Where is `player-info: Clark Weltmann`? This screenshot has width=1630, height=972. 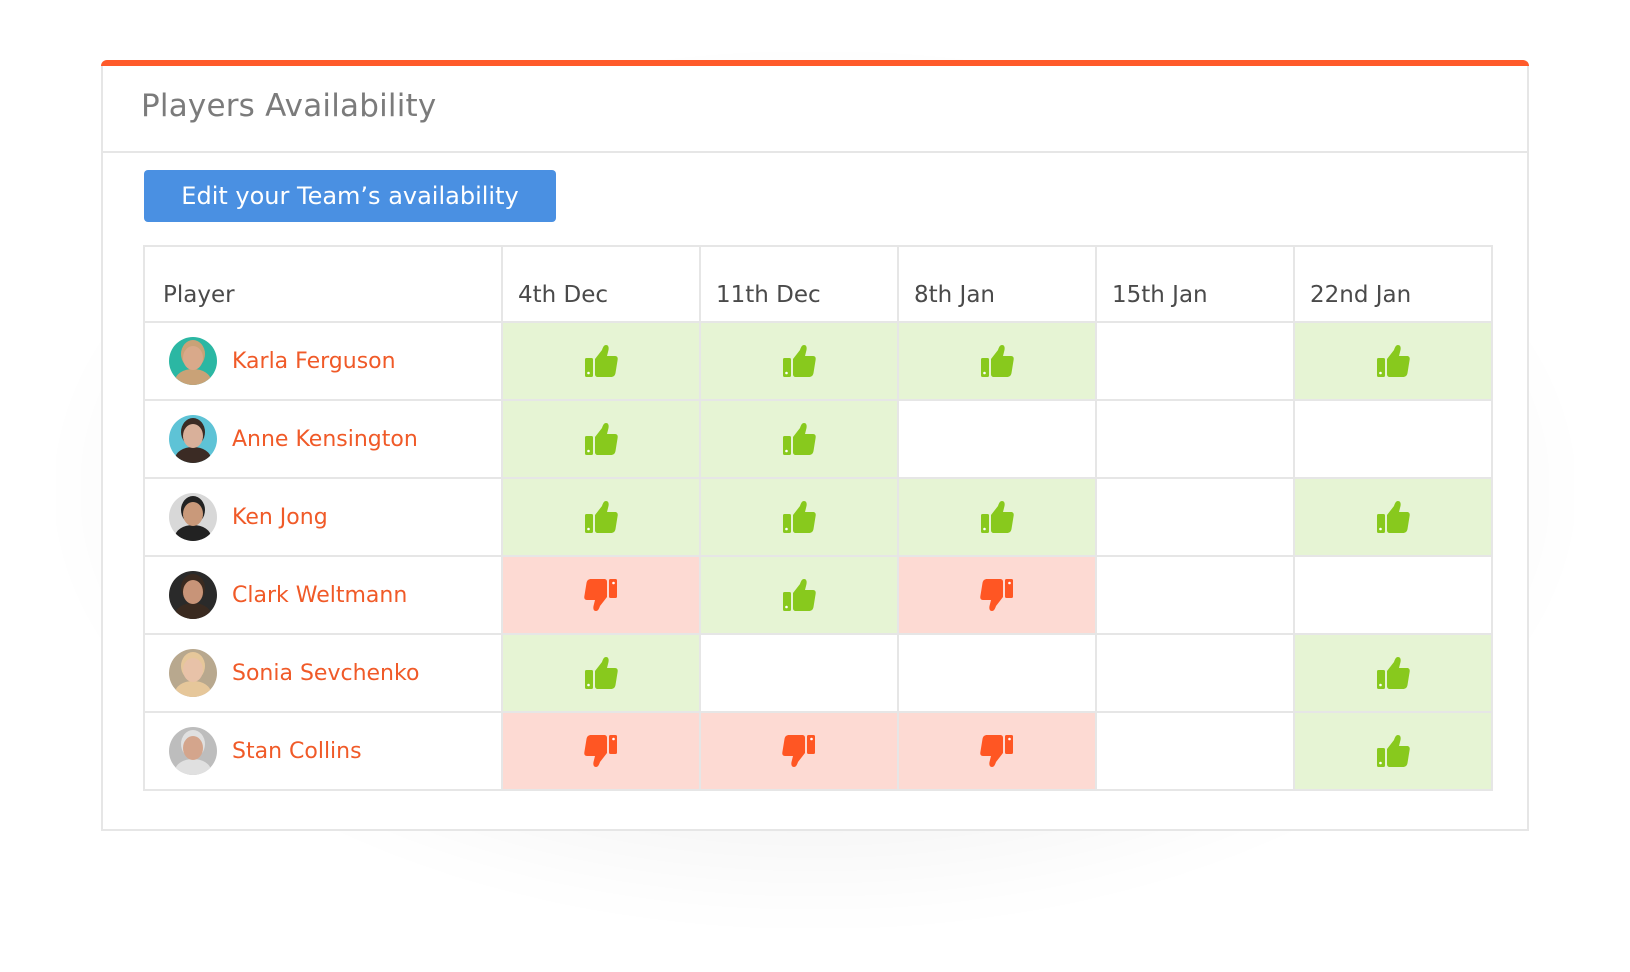
player-info: Clark Weltmann is located at coordinates (323, 595).